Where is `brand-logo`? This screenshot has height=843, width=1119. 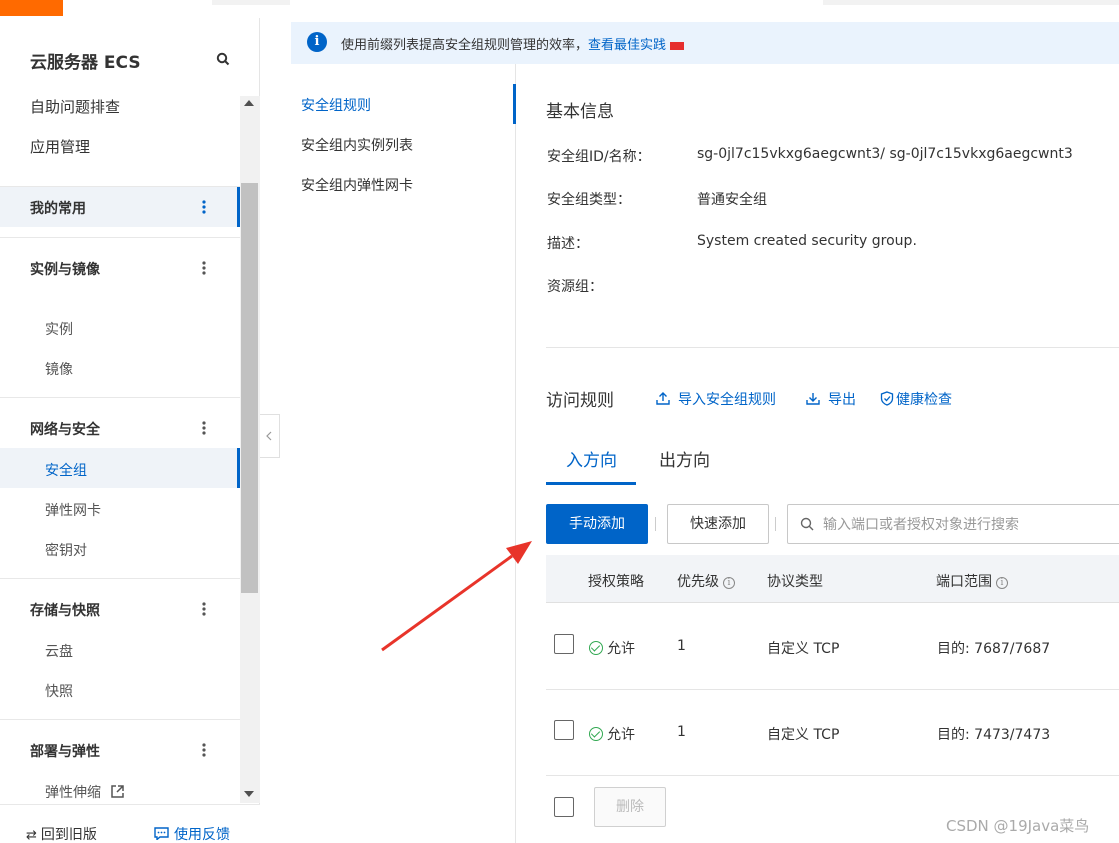
brand-logo is located at coordinates (31, 8).